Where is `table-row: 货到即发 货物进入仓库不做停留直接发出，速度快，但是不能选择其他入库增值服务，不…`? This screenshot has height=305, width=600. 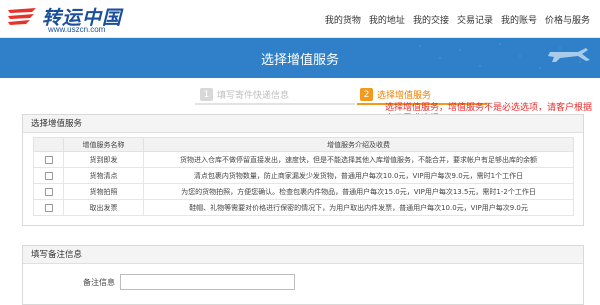
table-row: 货到即发 货物进入仓库不做停留直接发出，速度快，但是不能选择其他入库增值服务，不… is located at coordinates (303, 159).